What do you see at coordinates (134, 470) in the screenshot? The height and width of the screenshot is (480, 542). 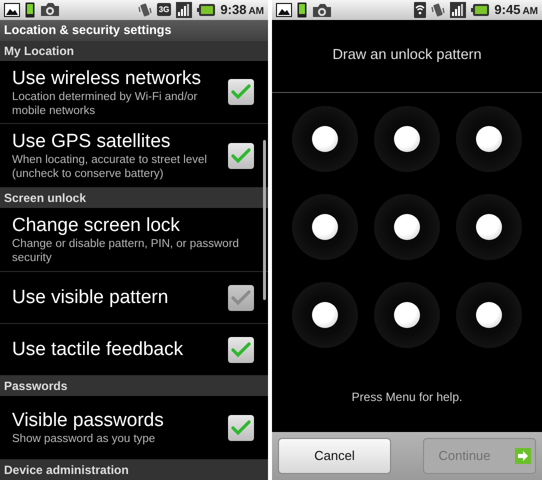 I see `section-header: Device administration` at bounding box center [134, 470].